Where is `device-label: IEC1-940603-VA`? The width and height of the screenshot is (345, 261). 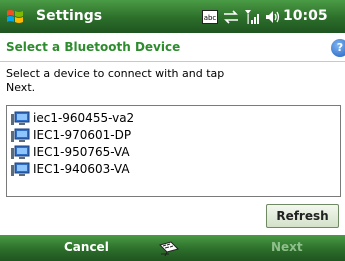 device-label: IEC1-940603-VA is located at coordinates (81, 169).